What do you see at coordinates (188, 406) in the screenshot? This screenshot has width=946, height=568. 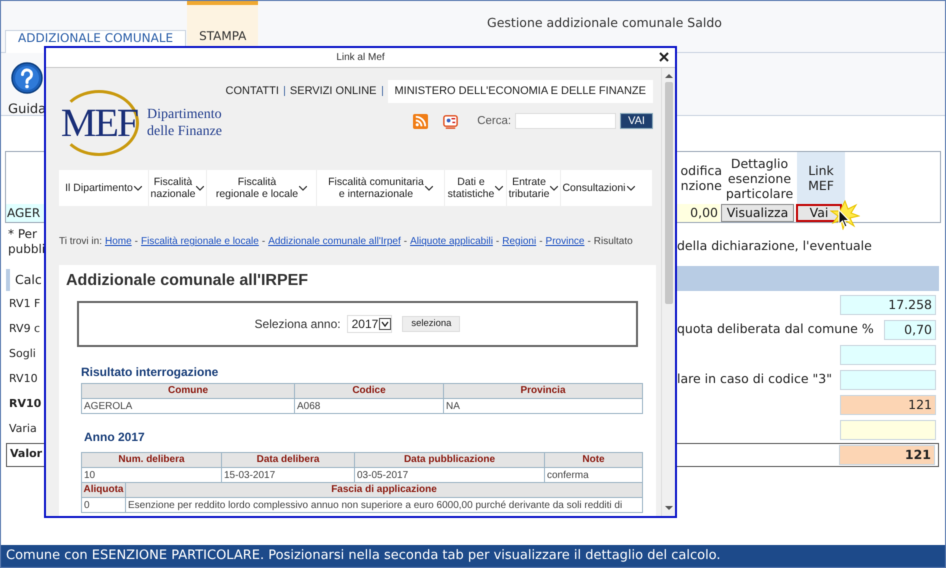 I see `table-cell: AGEROLA` at bounding box center [188, 406].